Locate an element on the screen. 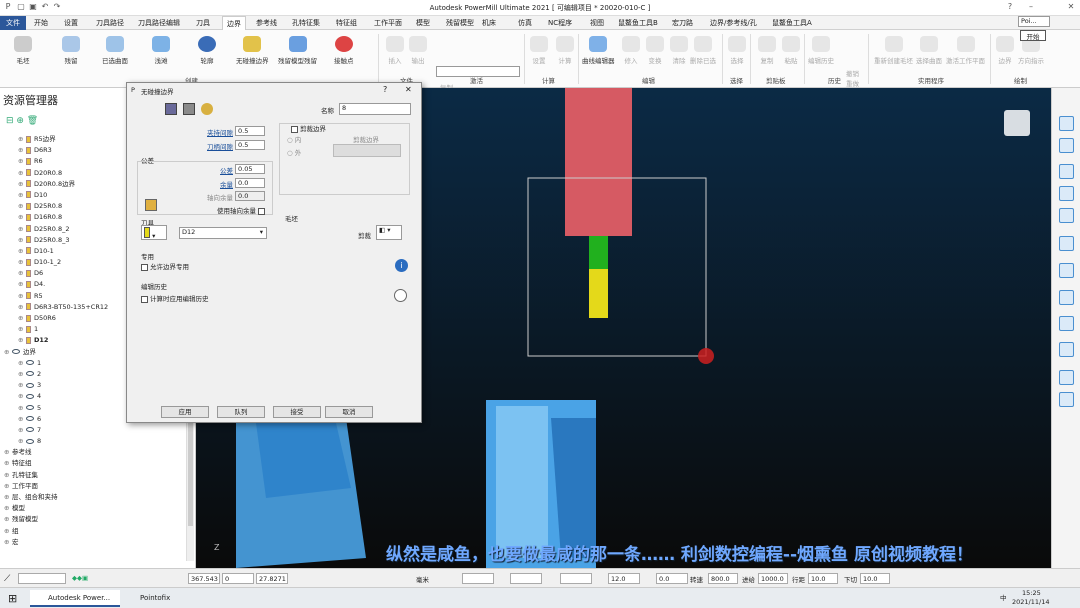  axial-allowance-input: 0.0 is located at coordinates (250, 196).